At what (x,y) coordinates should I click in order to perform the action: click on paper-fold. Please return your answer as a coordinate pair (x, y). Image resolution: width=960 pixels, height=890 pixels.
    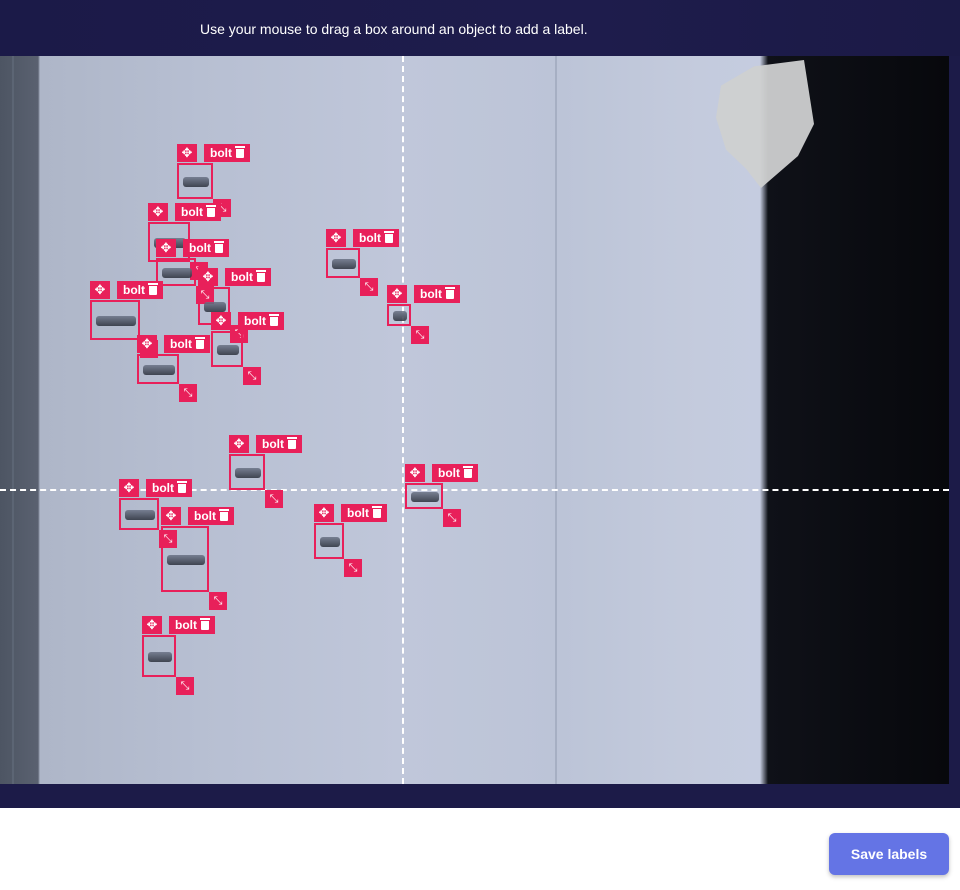
    Looking at the image, I should click on (556, 420).